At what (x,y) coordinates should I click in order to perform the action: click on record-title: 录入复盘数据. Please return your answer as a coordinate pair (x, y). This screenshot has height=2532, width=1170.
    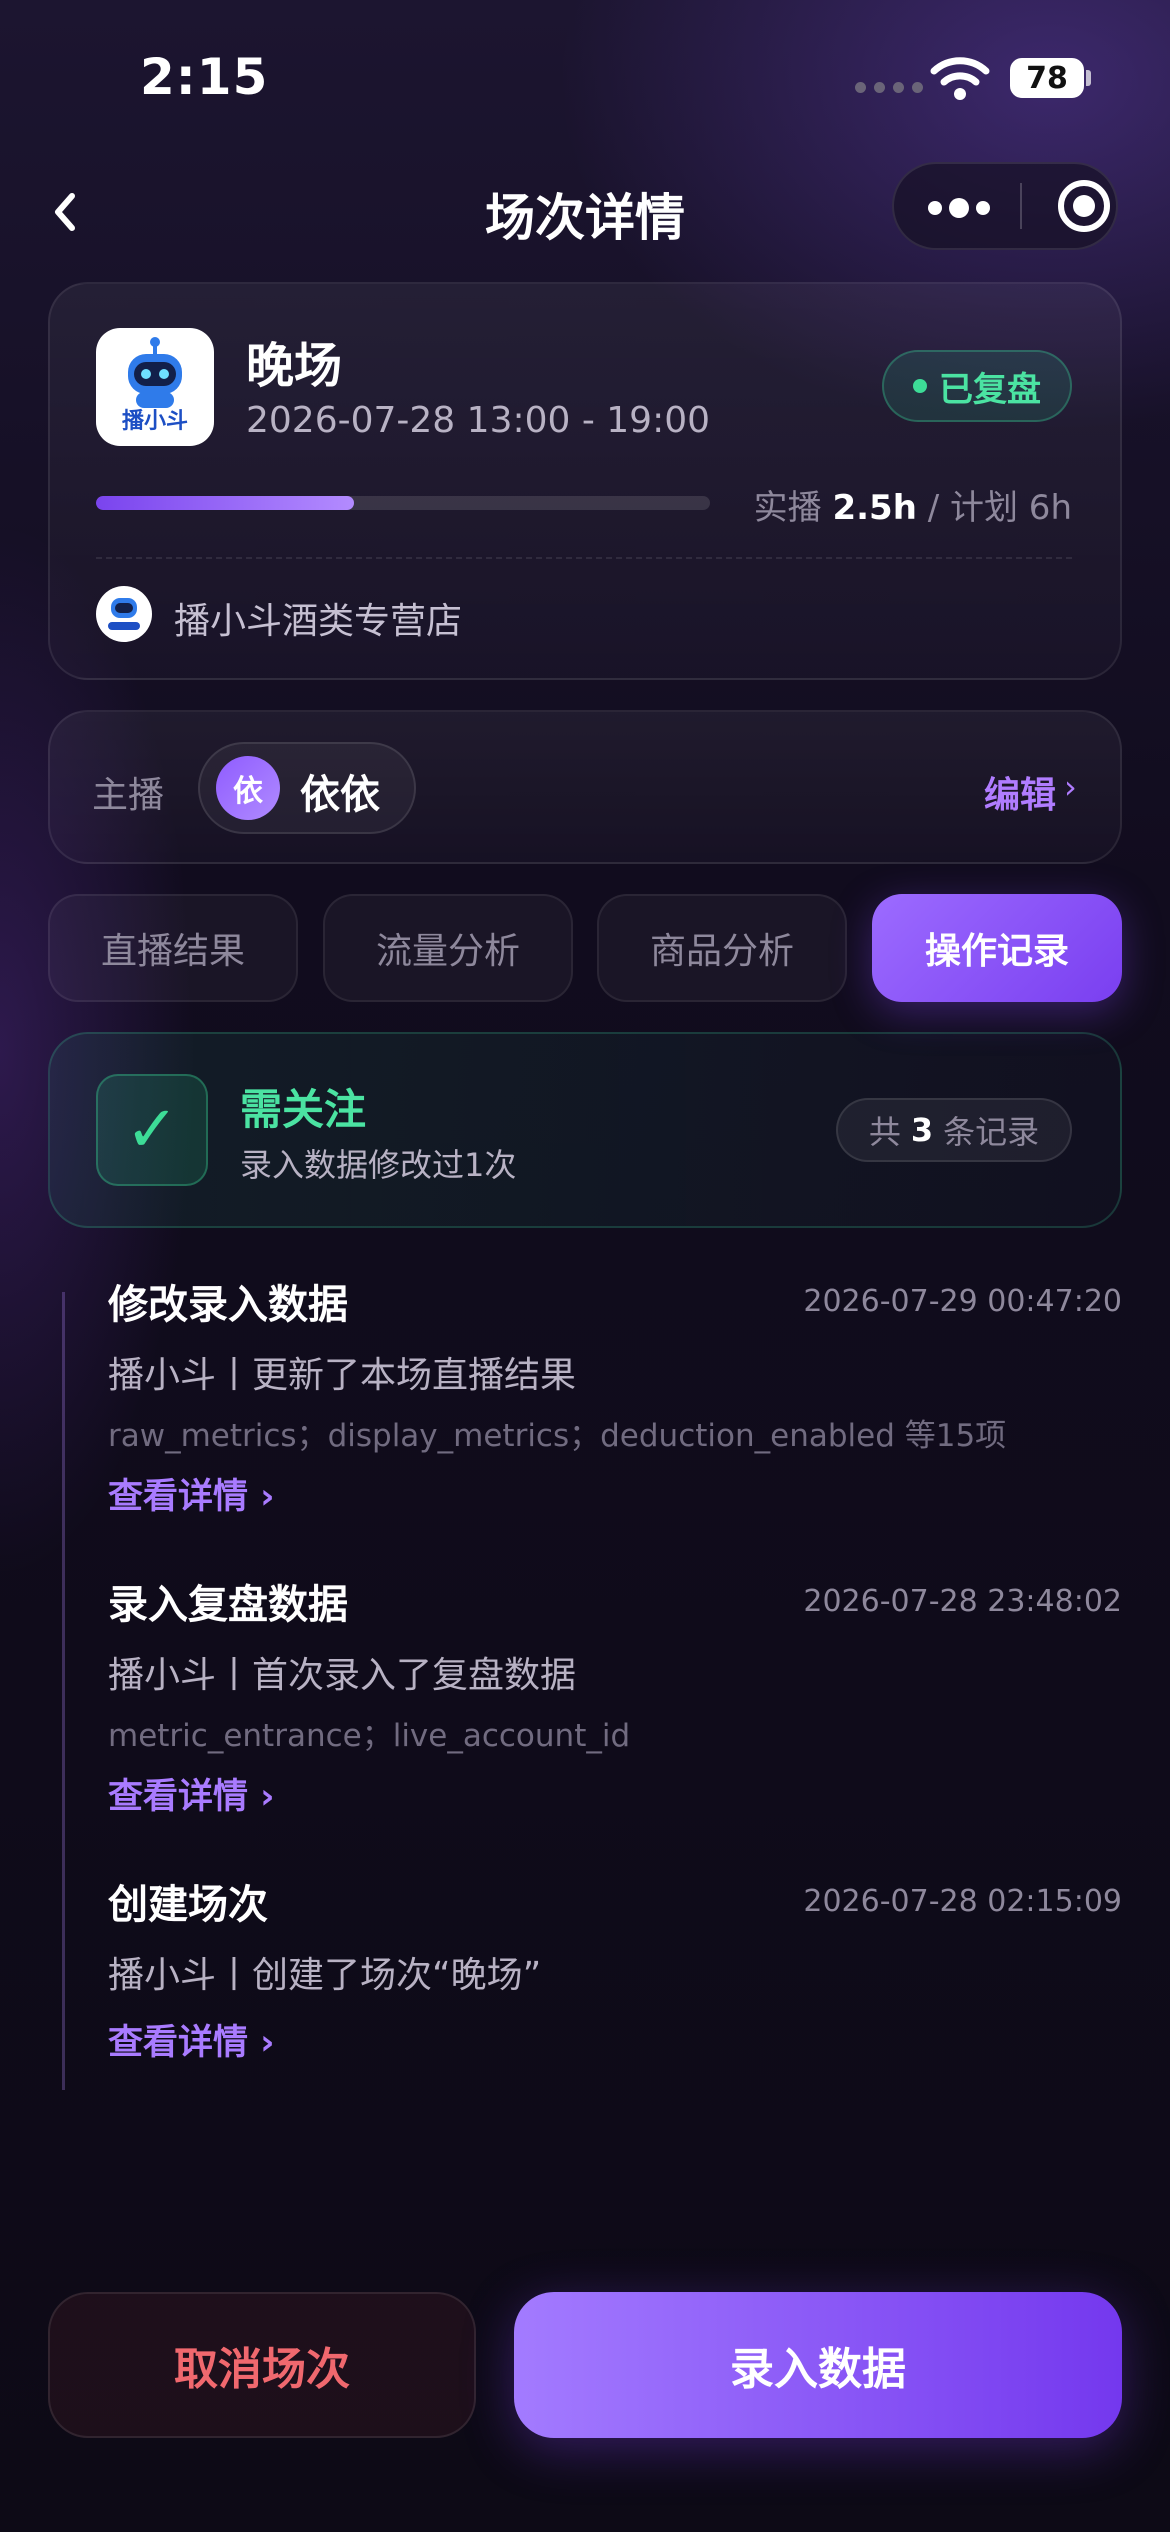
    Looking at the image, I should click on (228, 1605).